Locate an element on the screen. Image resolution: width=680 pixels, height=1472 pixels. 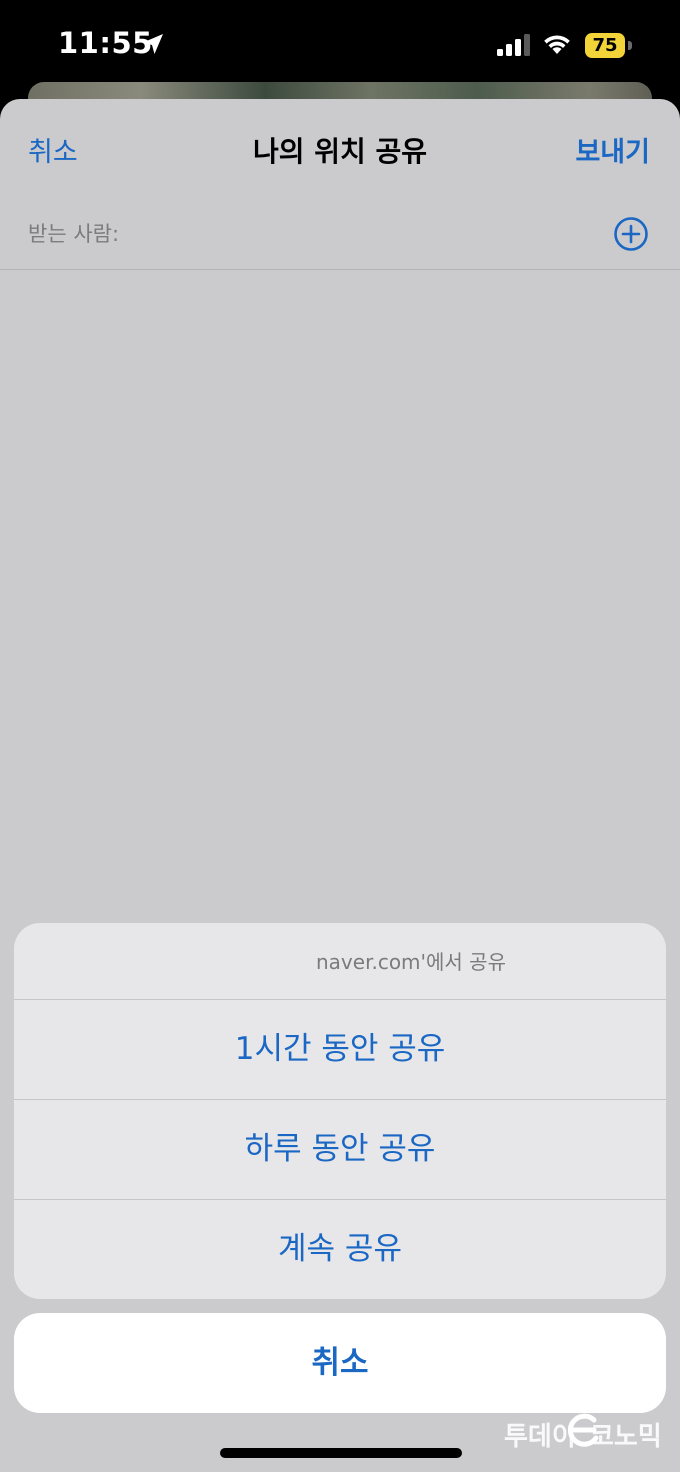
action-sheet-header-text: naver.com'에서 공유 is located at coordinates (411, 962).